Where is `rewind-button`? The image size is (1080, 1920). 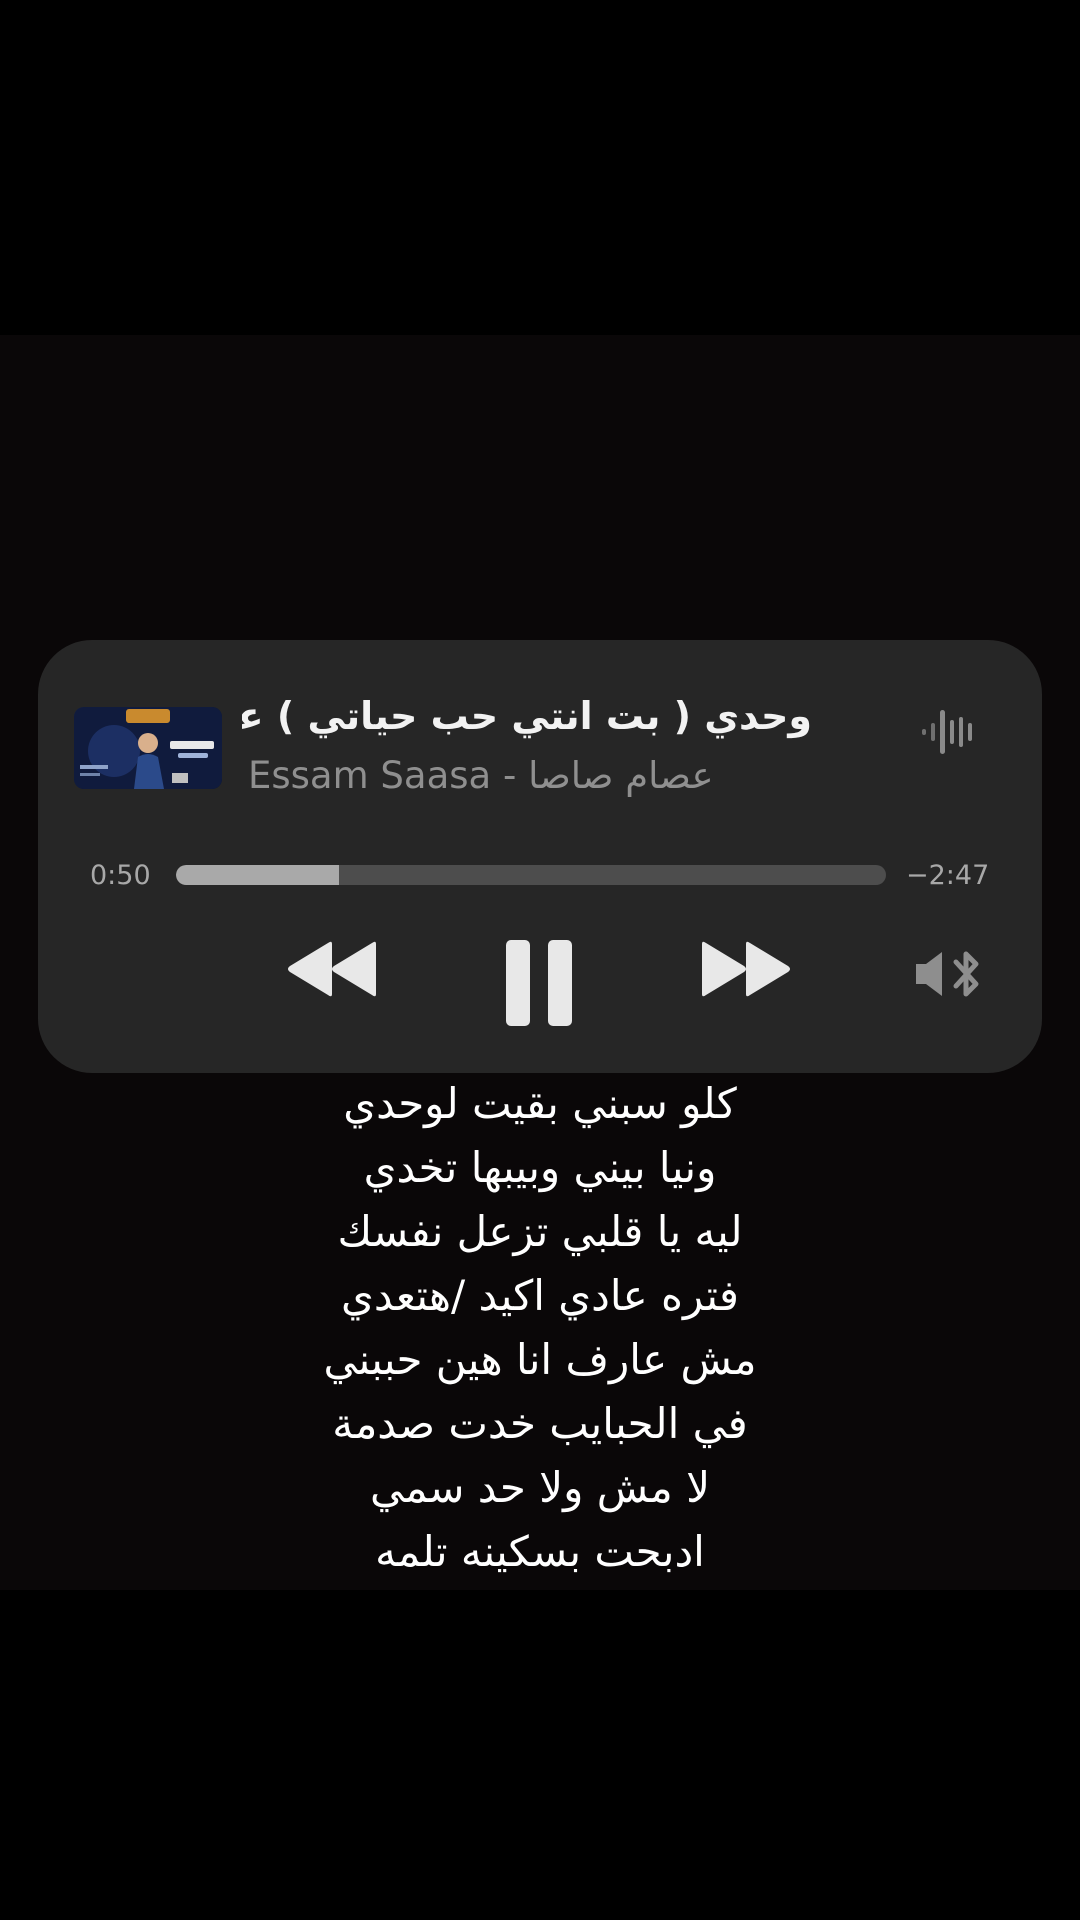 rewind-button is located at coordinates (332, 969).